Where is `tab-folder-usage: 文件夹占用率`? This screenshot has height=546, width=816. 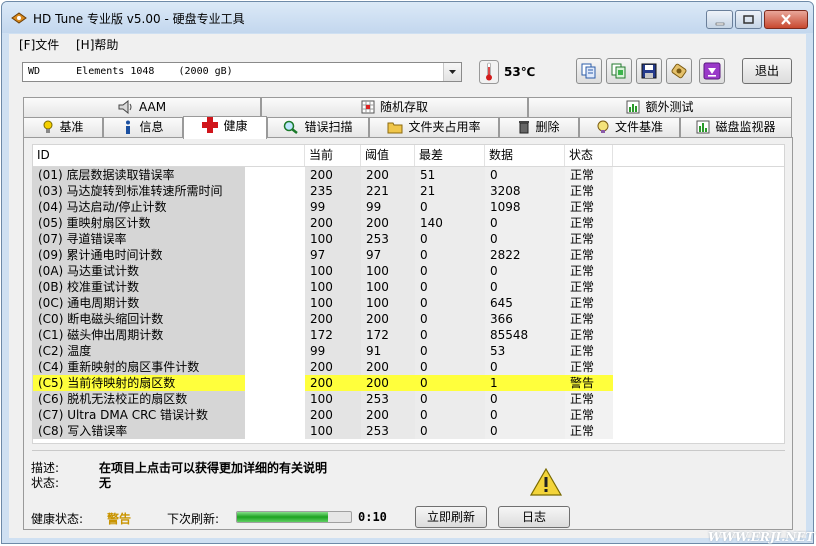
tab-folder-usage: 文件夹占用率 is located at coordinates (434, 127).